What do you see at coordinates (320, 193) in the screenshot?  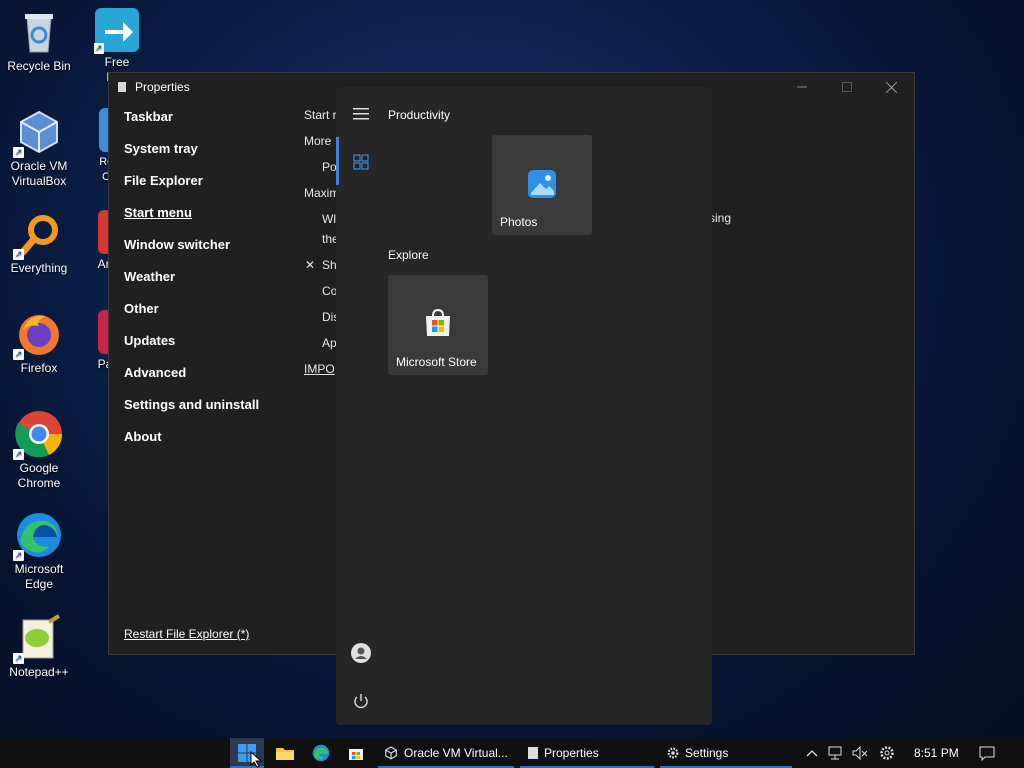 I see `setting-text: Maxim` at bounding box center [320, 193].